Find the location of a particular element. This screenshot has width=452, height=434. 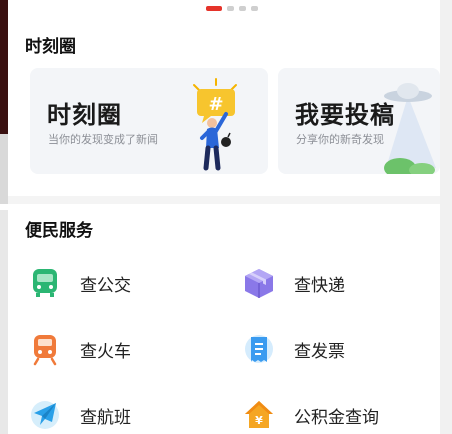

service-invoice: 查发票 is located at coordinates (293, 349).